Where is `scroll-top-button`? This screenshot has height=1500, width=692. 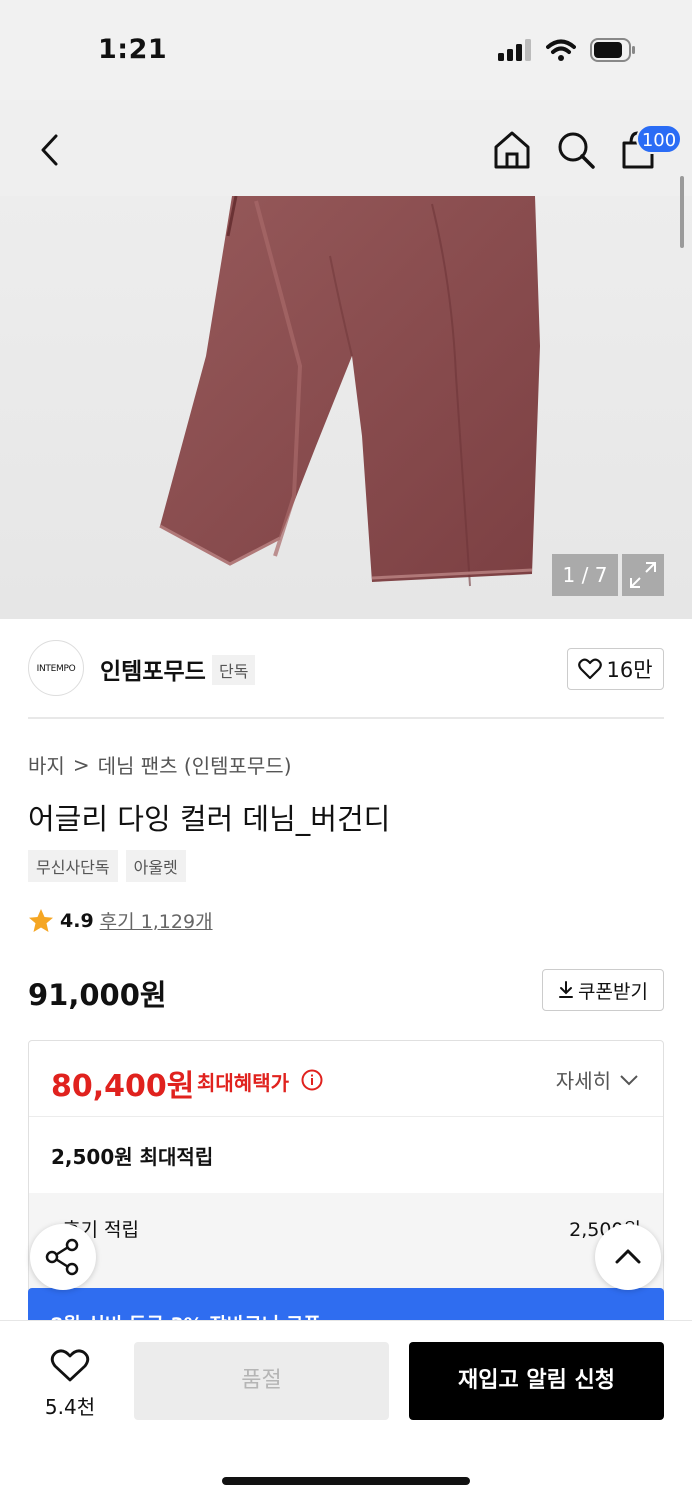 scroll-top-button is located at coordinates (628, 1257).